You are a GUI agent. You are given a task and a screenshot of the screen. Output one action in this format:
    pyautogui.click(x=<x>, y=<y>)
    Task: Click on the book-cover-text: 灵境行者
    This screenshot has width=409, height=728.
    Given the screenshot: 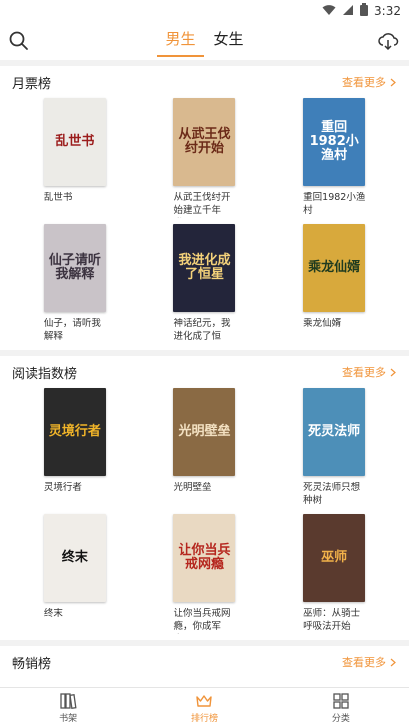 What is the action you would take?
    pyautogui.click(x=74, y=431)
    